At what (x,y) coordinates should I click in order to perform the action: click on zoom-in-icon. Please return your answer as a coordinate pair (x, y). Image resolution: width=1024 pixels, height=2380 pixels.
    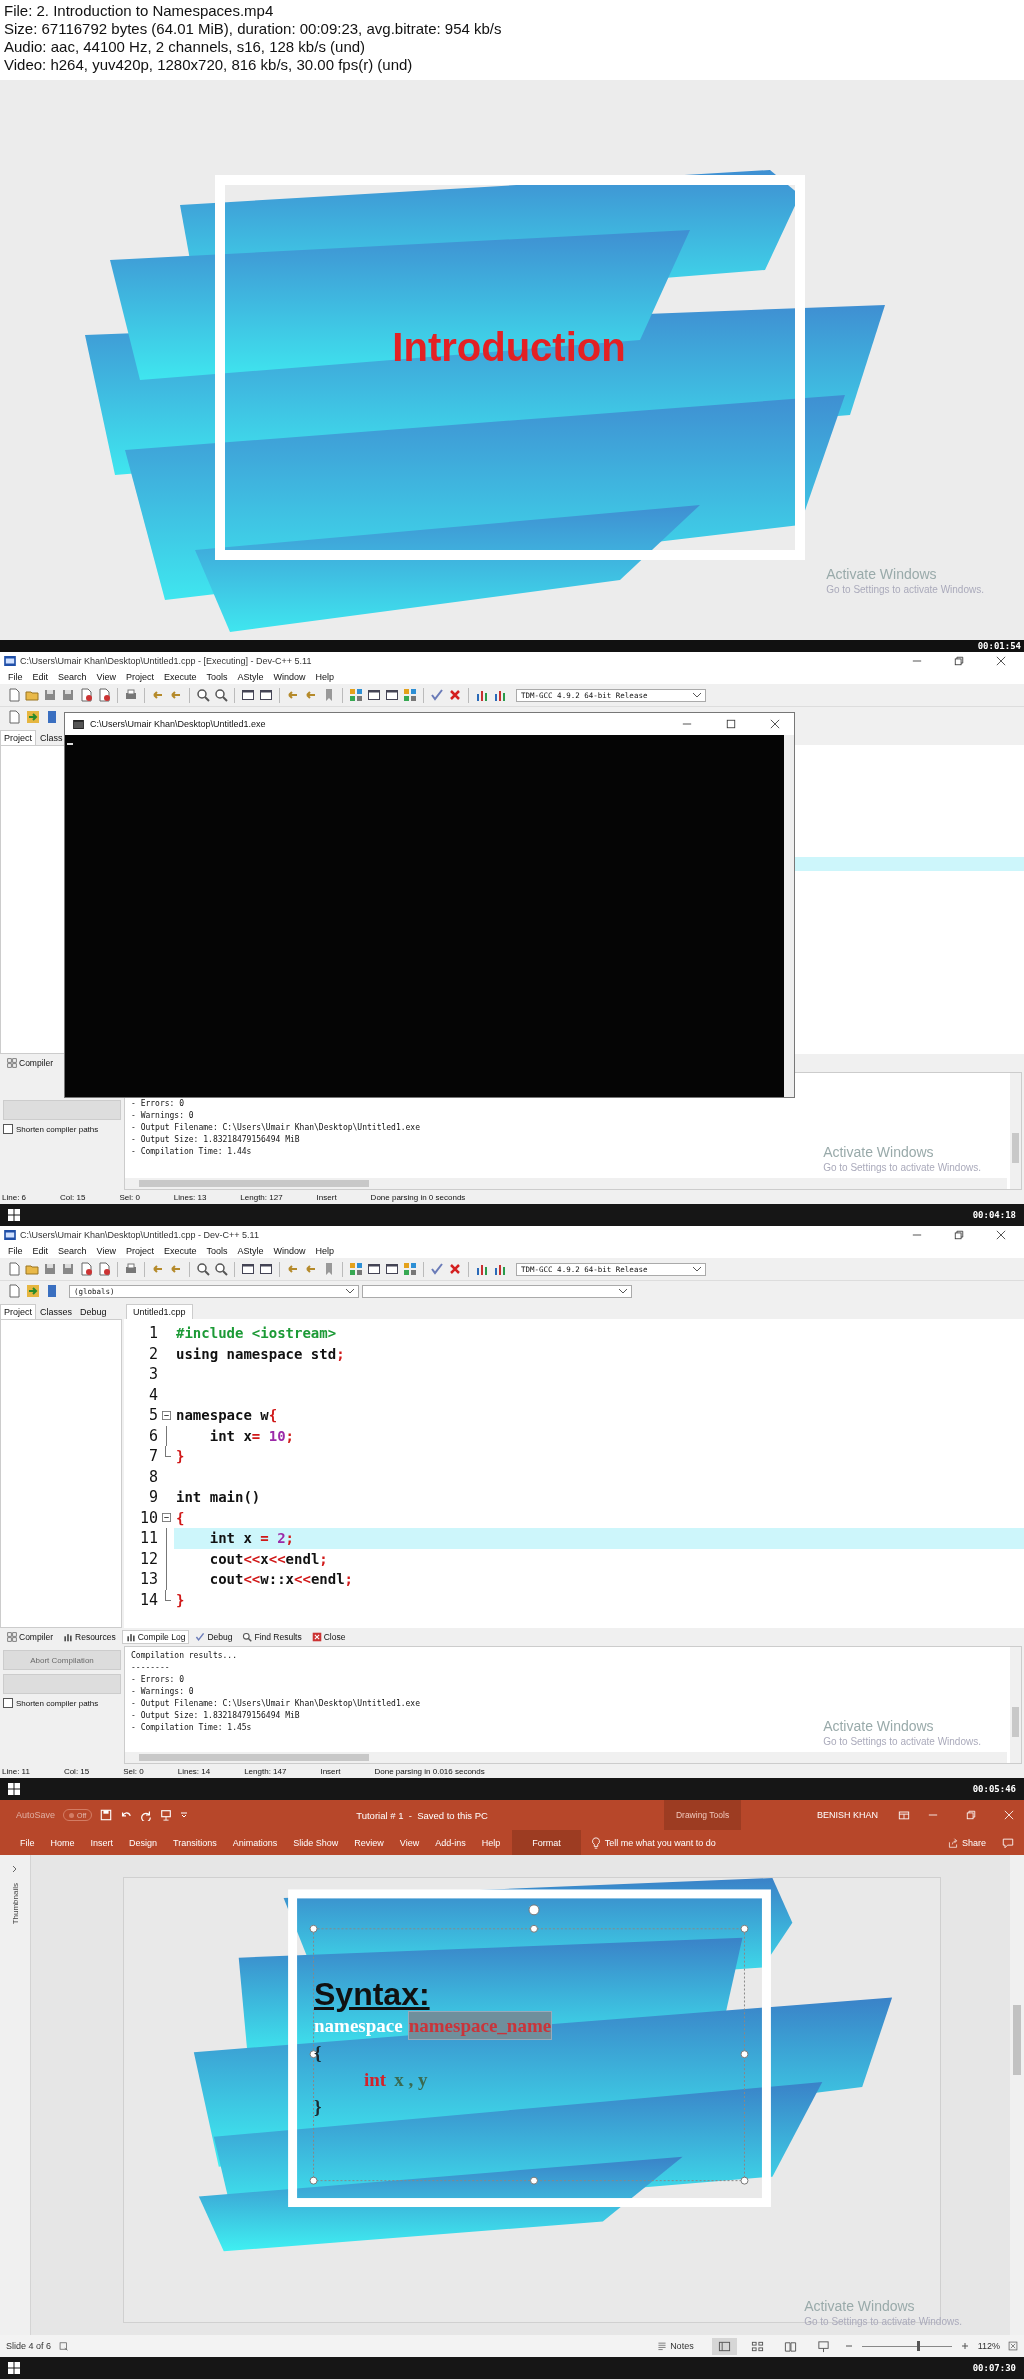
    Looking at the image, I should click on (964, 2346).